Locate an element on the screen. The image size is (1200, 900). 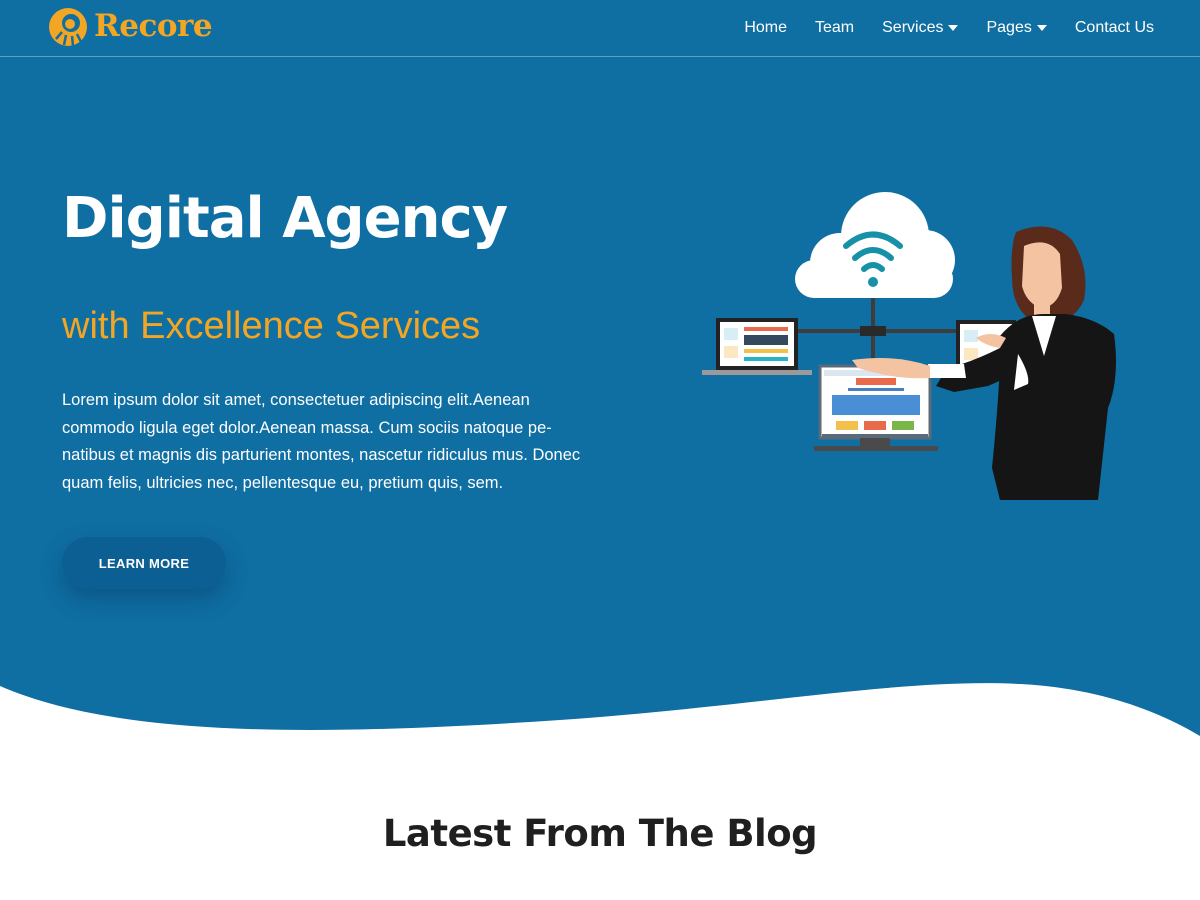
main-nav: Home Team Services Pages Contact Us is located at coordinates (949, 28).